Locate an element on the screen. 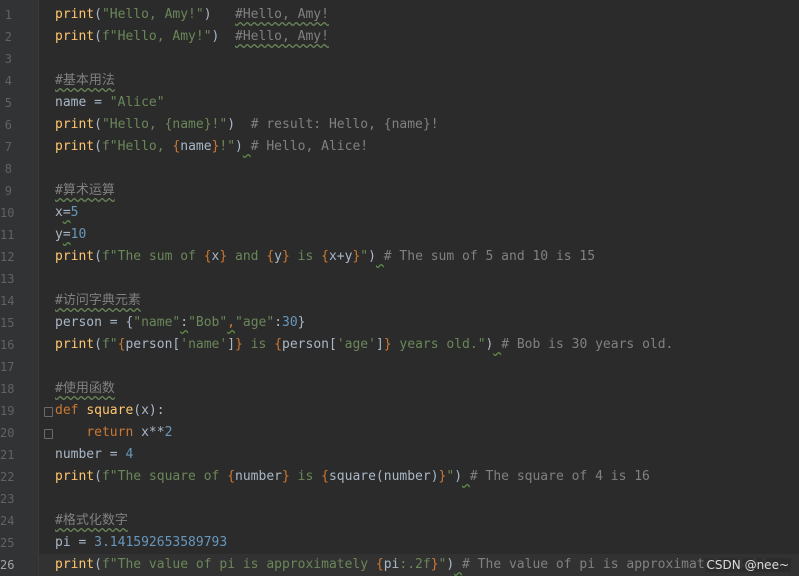 The height and width of the screenshot is (576, 799). code-line: #格式化数字 is located at coordinates (91, 521).